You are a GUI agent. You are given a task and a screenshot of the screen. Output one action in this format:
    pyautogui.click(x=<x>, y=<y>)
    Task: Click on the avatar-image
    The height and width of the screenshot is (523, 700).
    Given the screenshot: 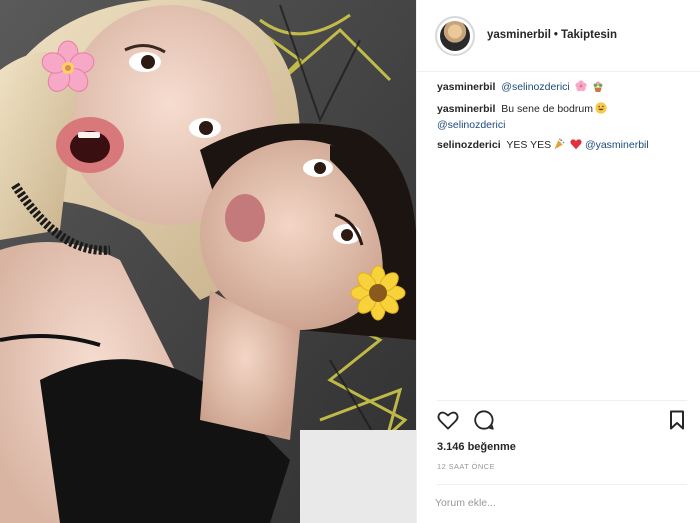 What is the action you would take?
    pyautogui.click(x=455, y=36)
    